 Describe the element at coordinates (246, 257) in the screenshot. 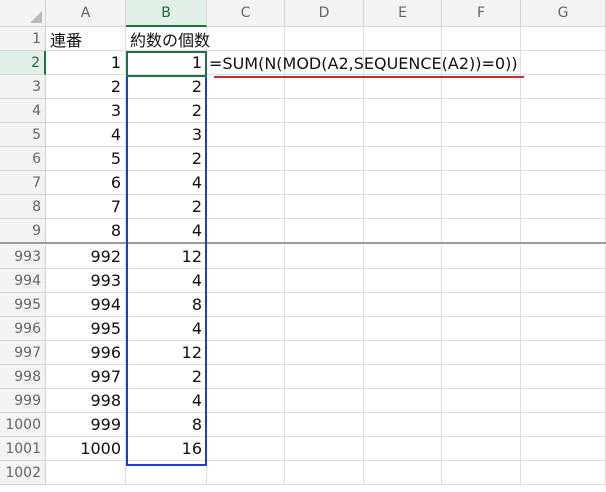

I see `cell-c993` at that location.